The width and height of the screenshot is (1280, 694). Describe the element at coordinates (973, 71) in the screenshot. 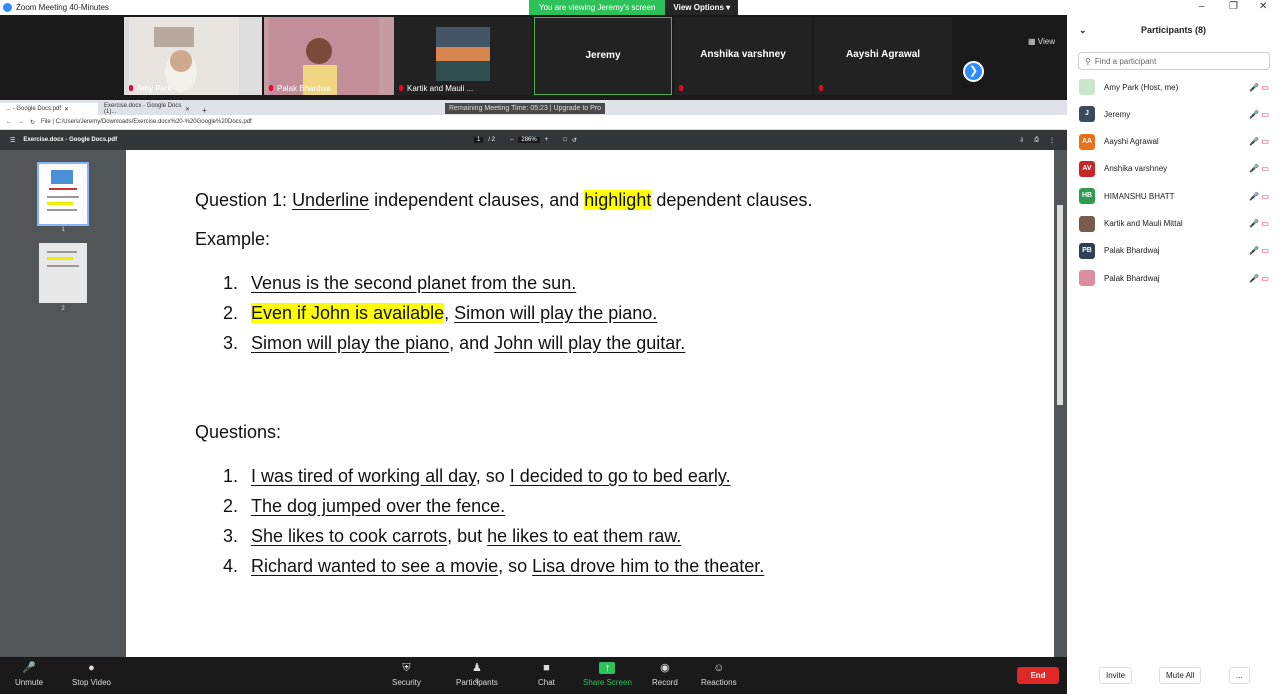

I see `gallery-next-icon: ❯` at that location.